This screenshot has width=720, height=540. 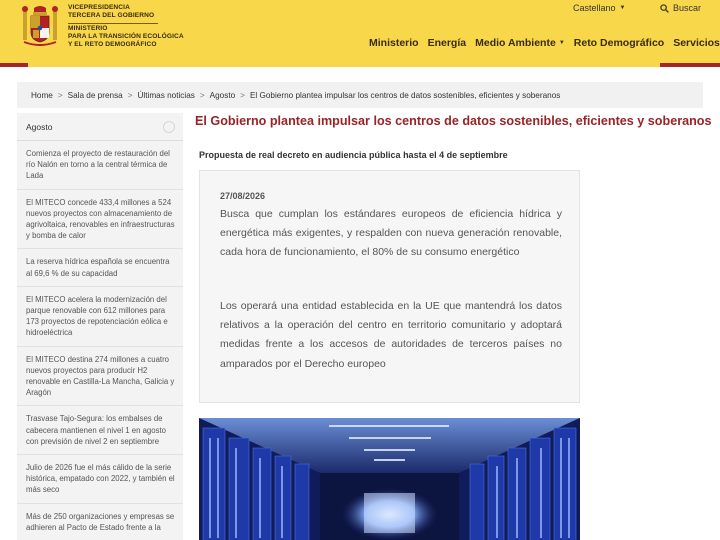 I want to click on article-date: 27/08/2026, so click(x=243, y=196).